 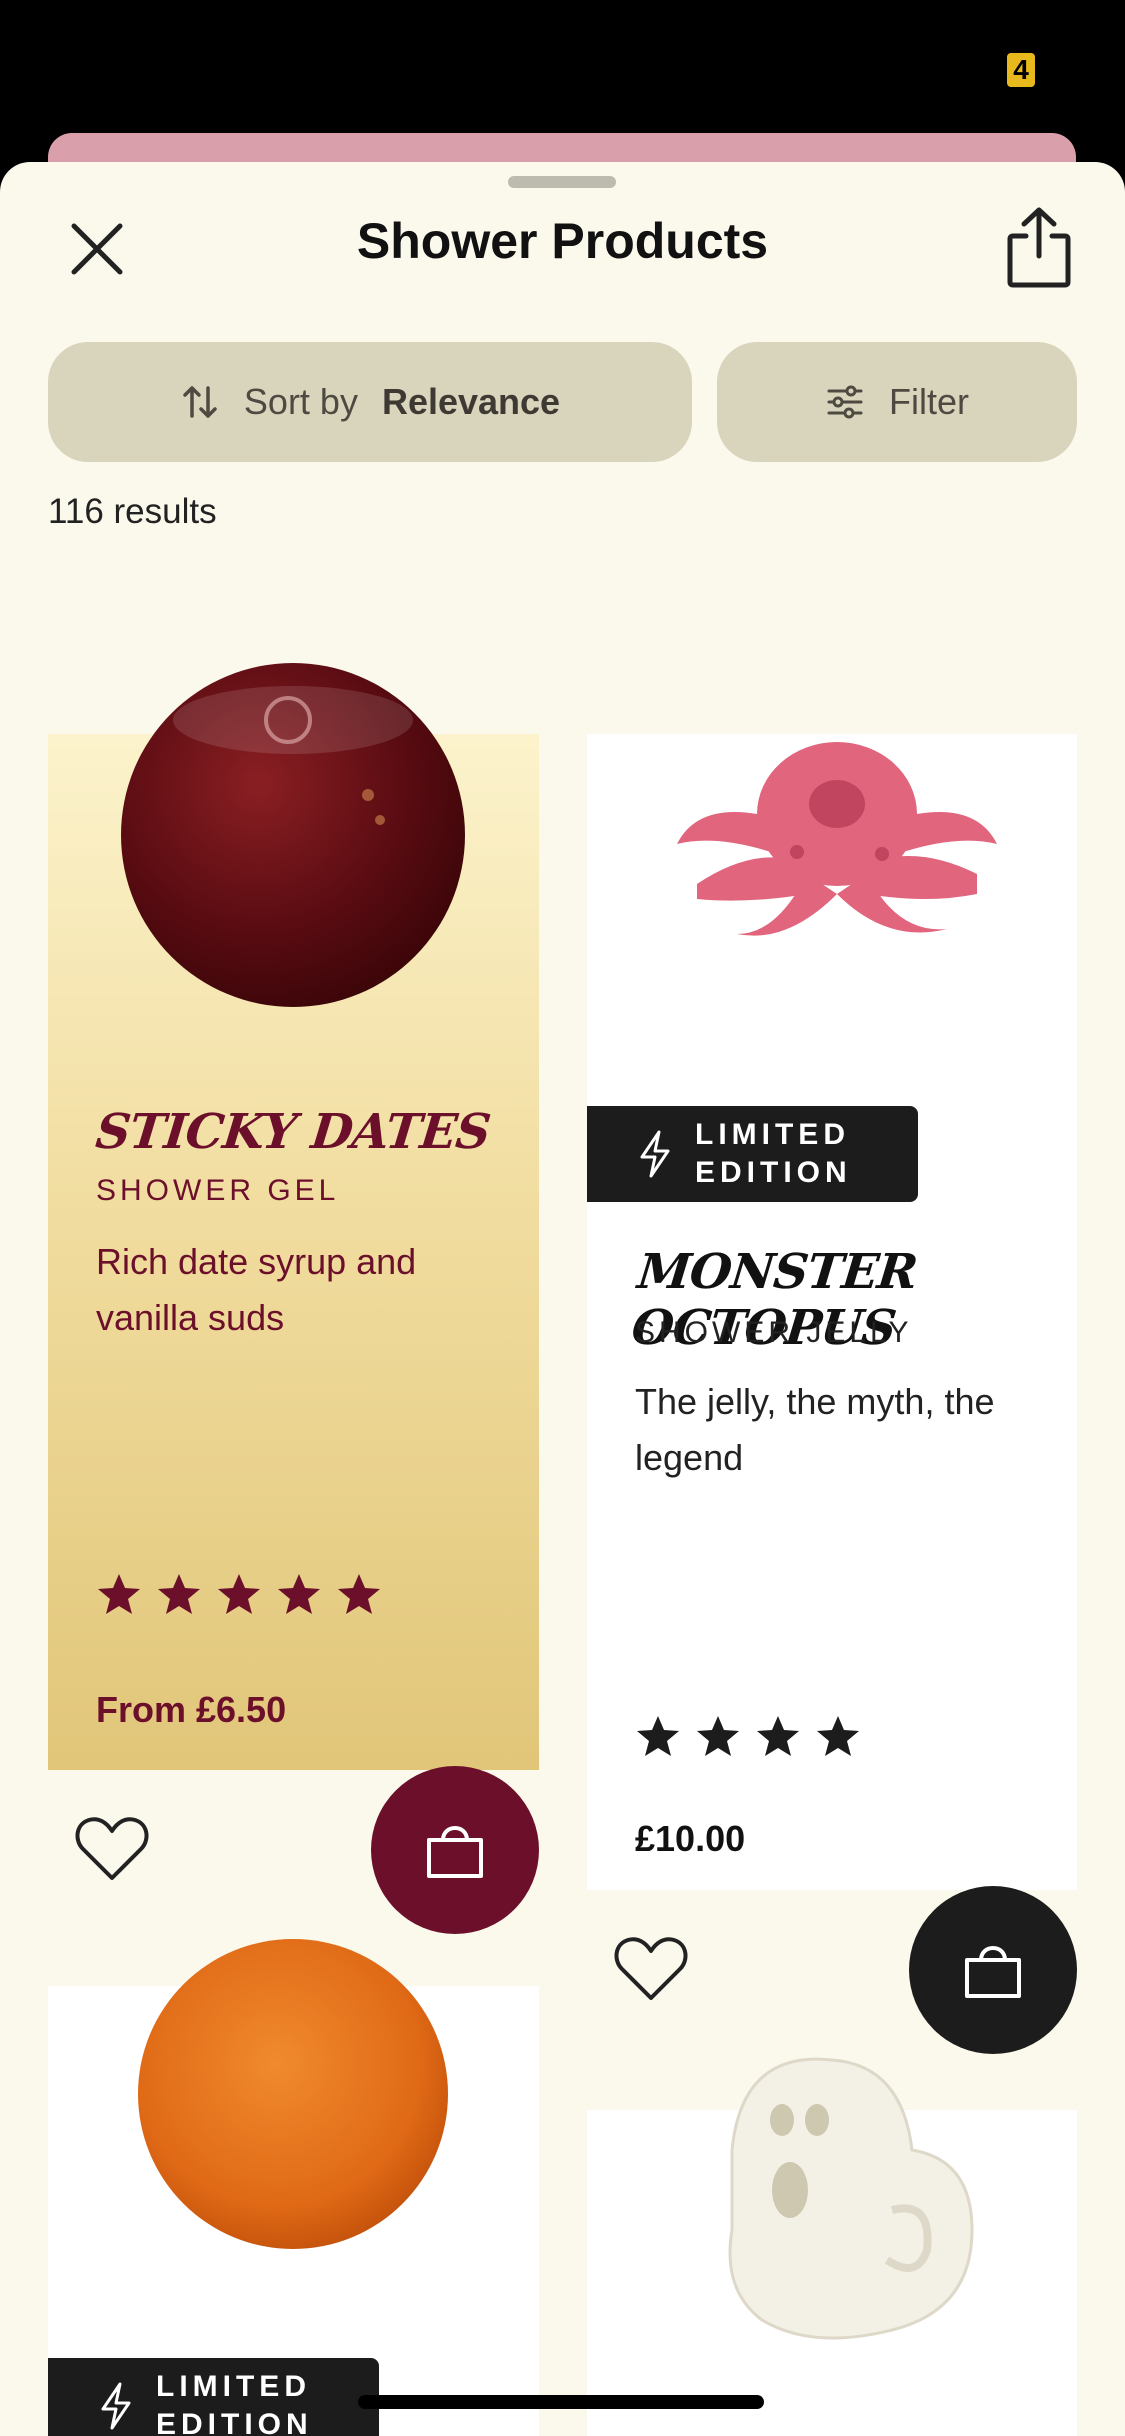 What do you see at coordinates (293, 1132) in the screenshot?
I see `product-name: STICKY DATES` at bounding box center [293, 1132].